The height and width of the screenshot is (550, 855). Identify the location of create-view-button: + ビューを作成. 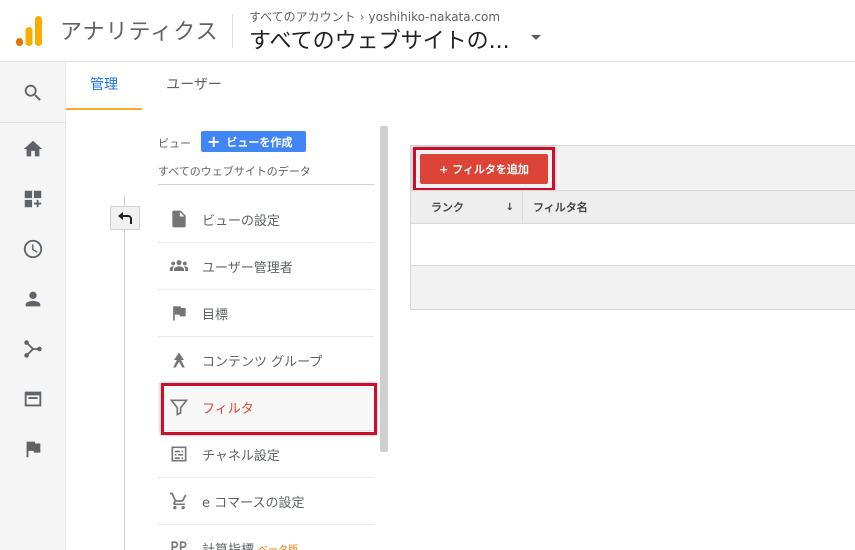
(253, 141).